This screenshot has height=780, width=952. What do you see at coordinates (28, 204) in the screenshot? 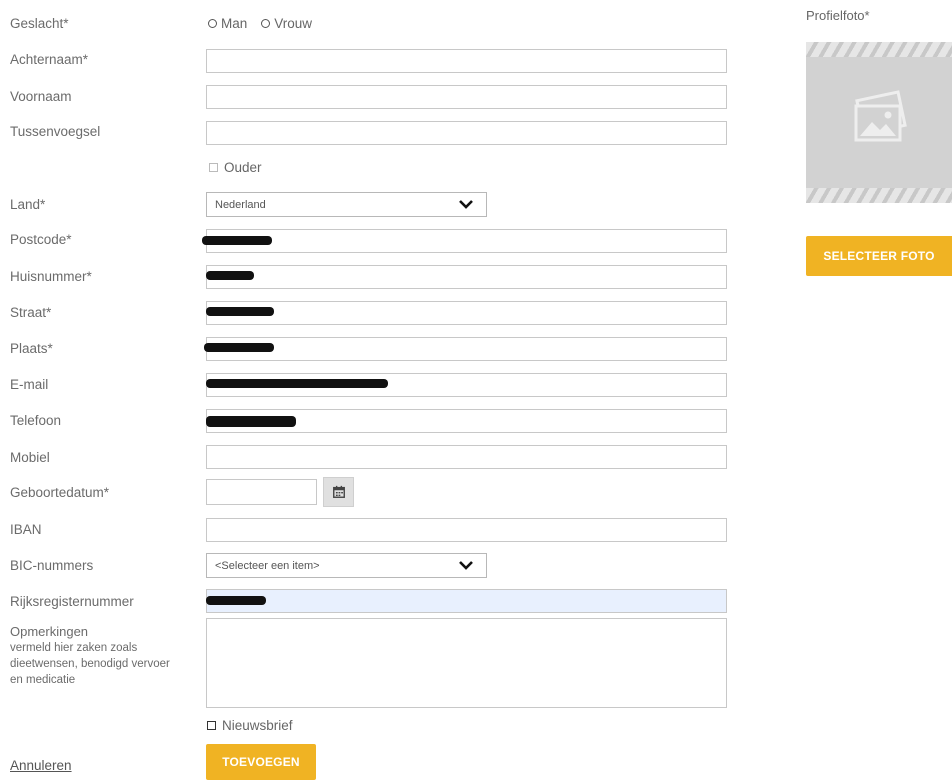
I see `country-label: Land*` at bounding box center [28, 204].